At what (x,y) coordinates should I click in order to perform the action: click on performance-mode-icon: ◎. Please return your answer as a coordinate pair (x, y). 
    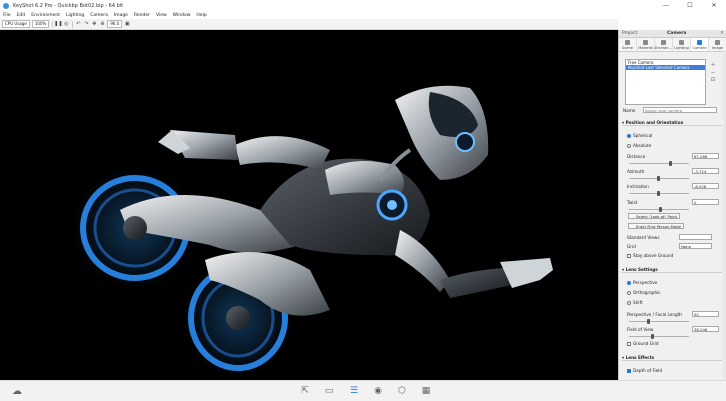
    Looking at the image, I should click on (66, 24).